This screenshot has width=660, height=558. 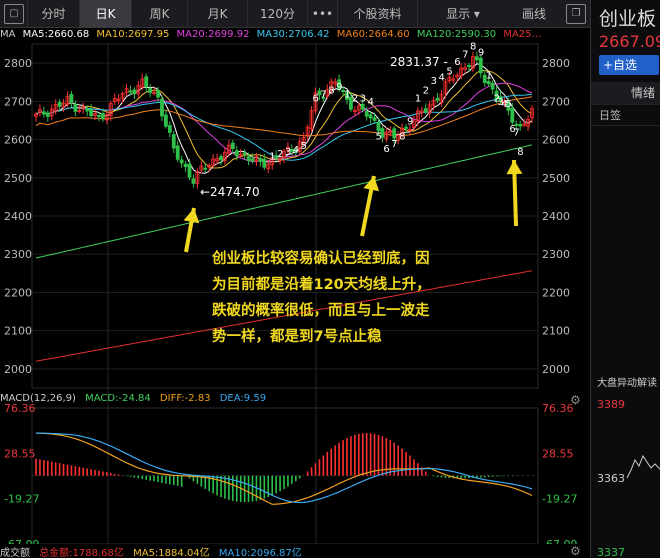 What do you see at coordinates (171, 553) in the screenshot?
I see `volume-ma5: MA5:1884.04亿` at bounding box center [171, 553].